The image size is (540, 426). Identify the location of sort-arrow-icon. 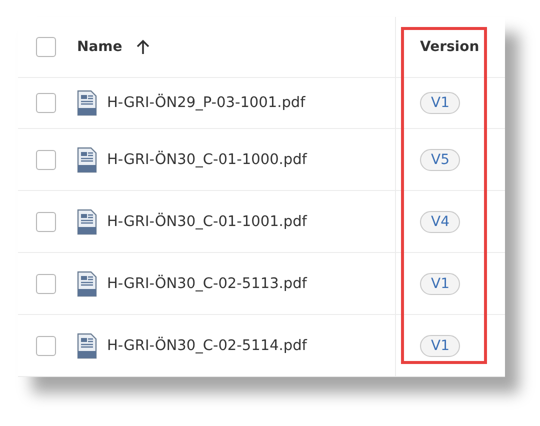
(143, 47).